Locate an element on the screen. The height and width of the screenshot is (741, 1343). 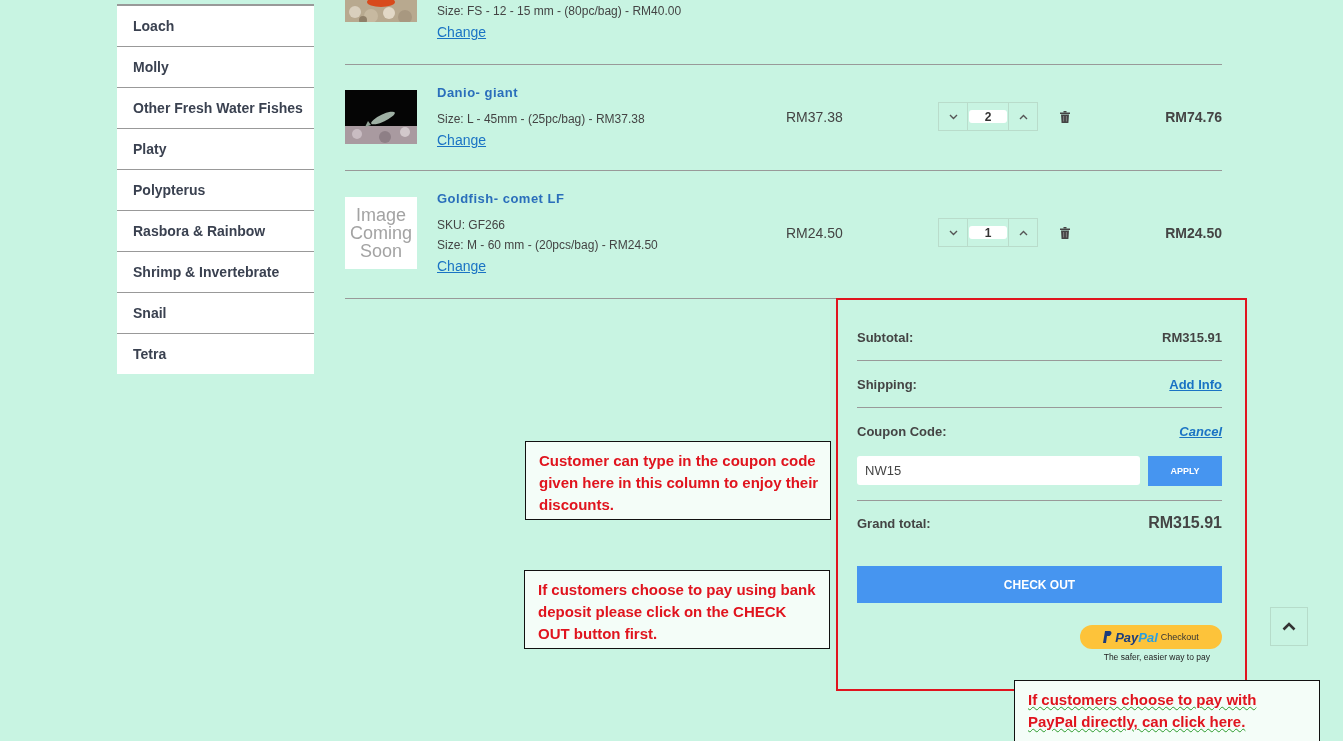
product-size: Size: M - 60 mm - (20pcs/bag) - RM24.50 is located at coordinates (548, 245).